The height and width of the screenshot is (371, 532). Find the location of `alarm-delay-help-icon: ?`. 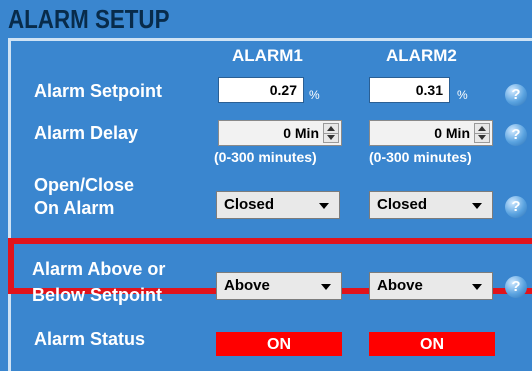

alarm-delay-help-icon: ? is located at coordinates (516, 135).